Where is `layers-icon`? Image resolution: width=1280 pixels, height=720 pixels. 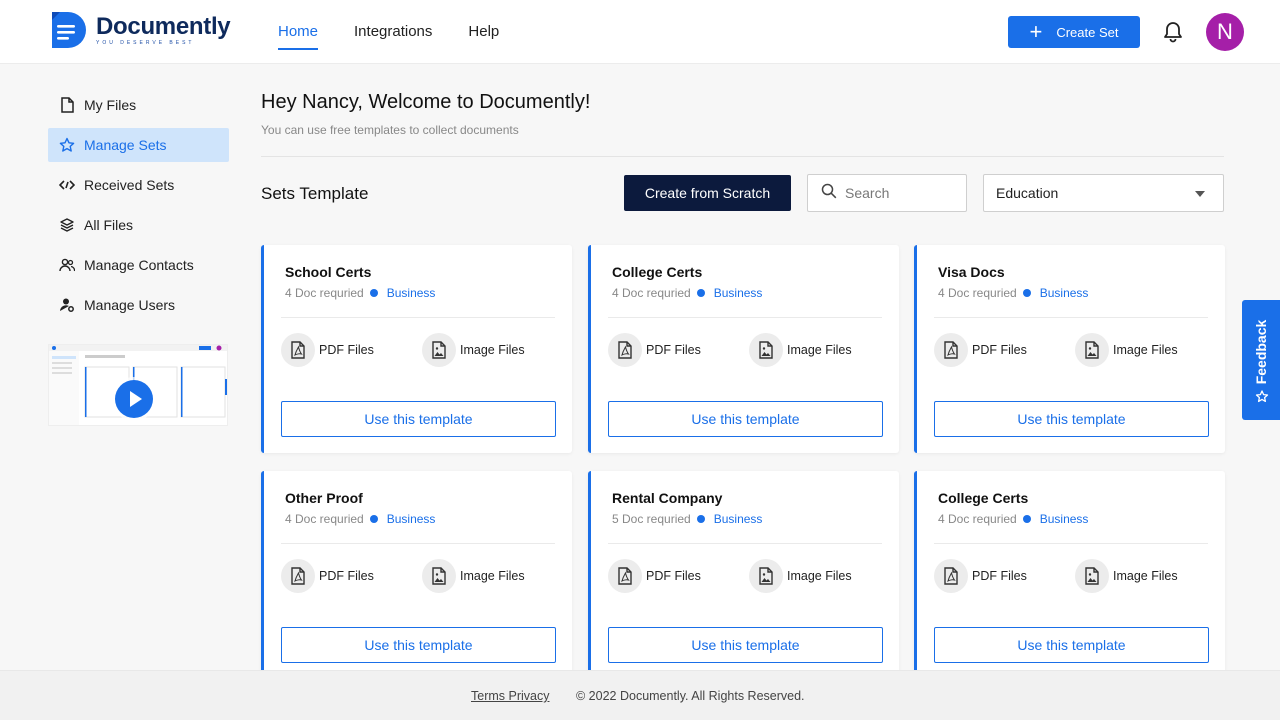
layers-icon is located at coordinates (67, 225).